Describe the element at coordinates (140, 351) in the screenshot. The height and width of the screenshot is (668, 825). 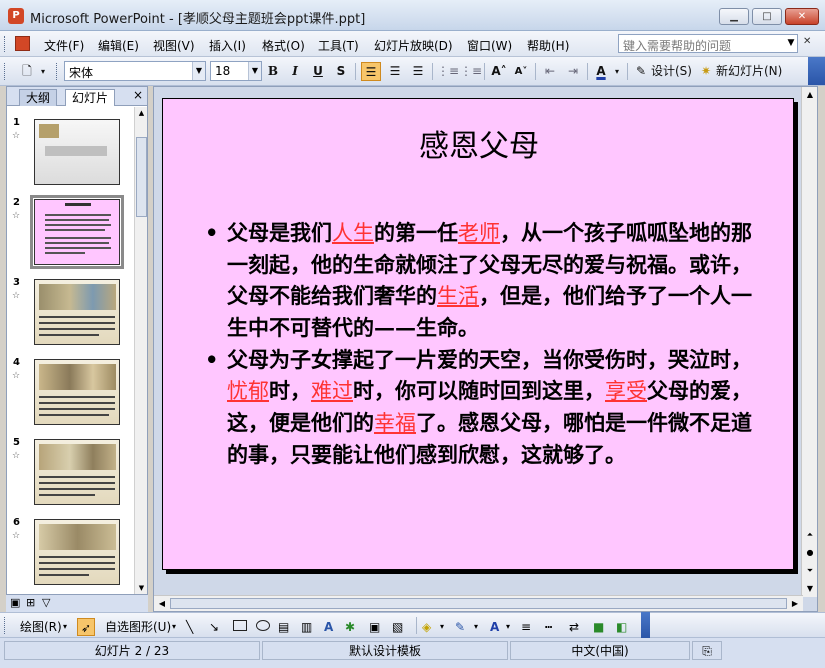
I see `slides-pane-scrollbar: ▲ ▼` at that location.